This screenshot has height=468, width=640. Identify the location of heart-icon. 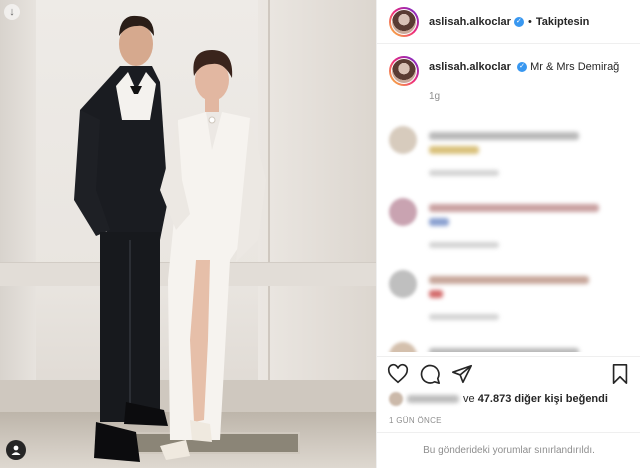
(398, 374).